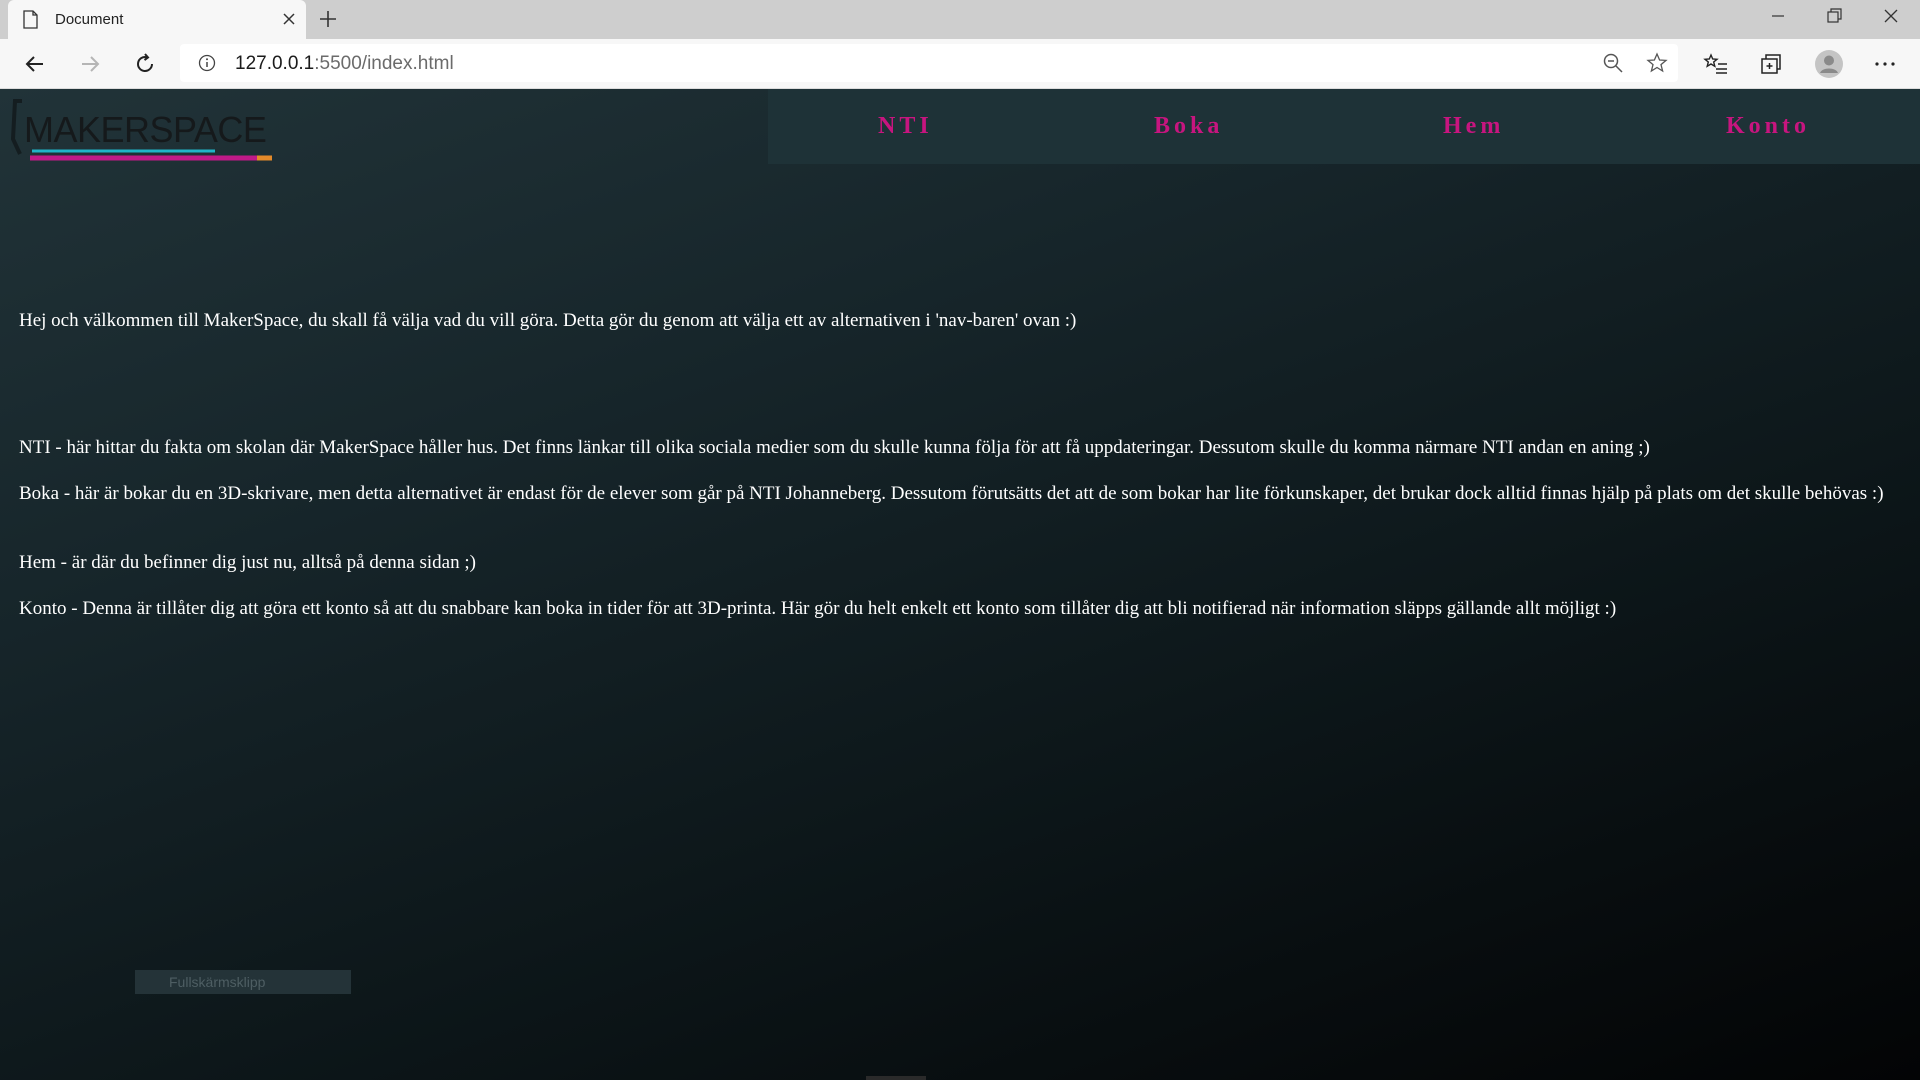 The width and height of the screenshot is (1920, 1080). What do you see at coordinates (328, 19) in the screenshot?
I see `new-tab-icon` at bounding box center [328, 19].